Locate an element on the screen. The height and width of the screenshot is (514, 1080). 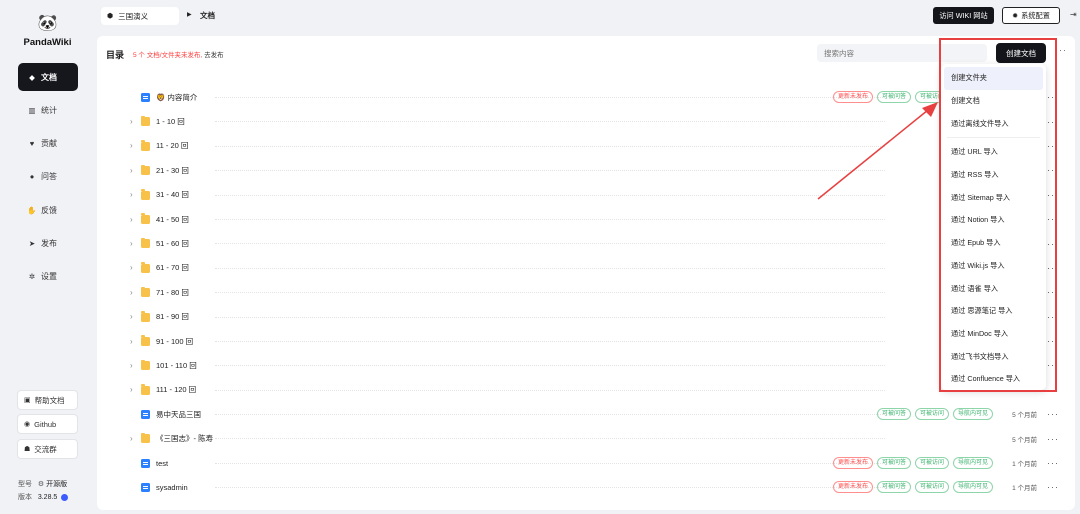
tree-row: test 更新未发布 可被问答 可被访问 导航内可见 1 个月前 ··· is located at coordinates (586, 463).